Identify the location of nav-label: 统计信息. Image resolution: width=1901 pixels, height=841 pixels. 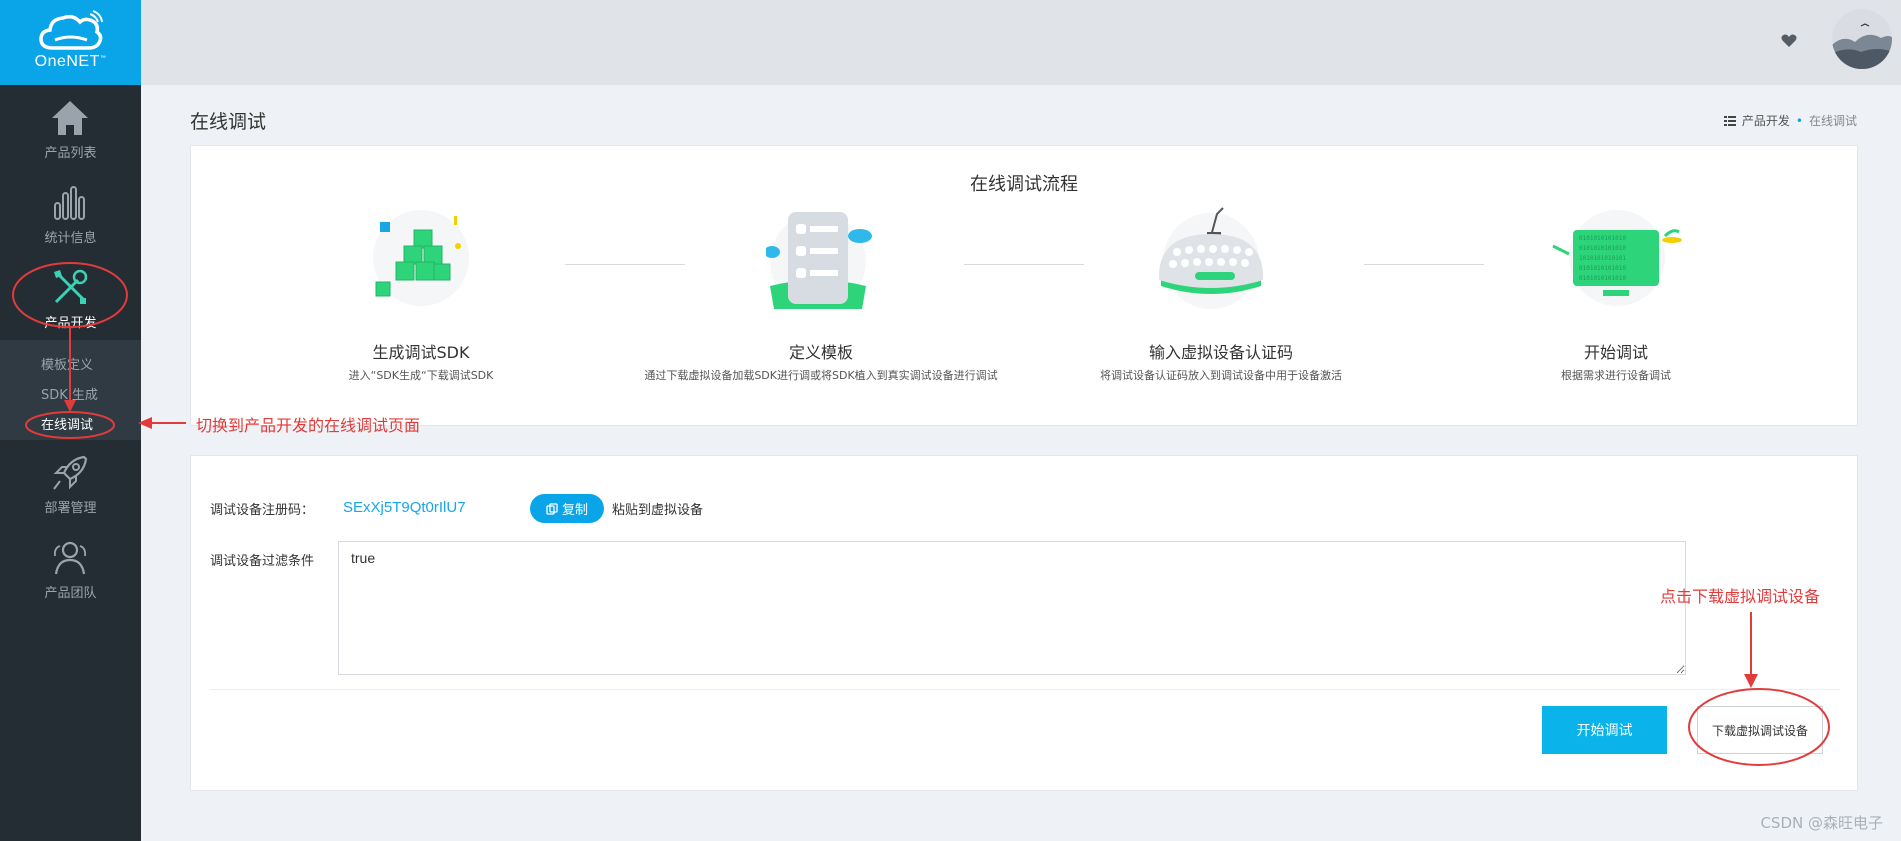
(70, 238).